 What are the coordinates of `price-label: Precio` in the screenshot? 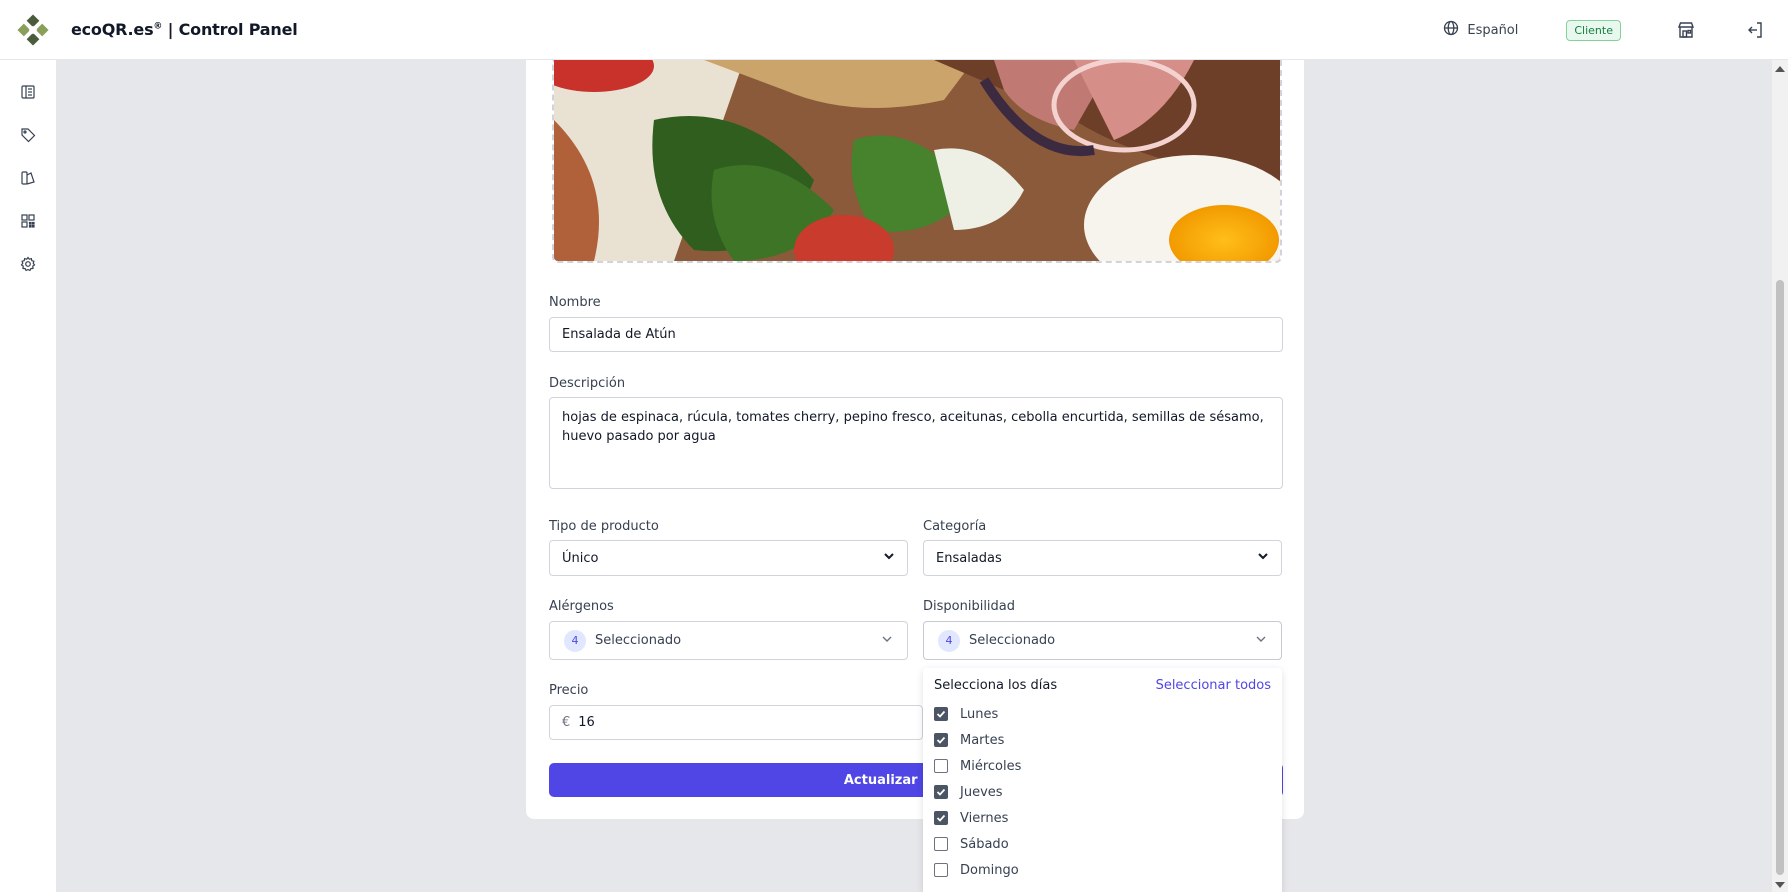 It's located at (569, 690).